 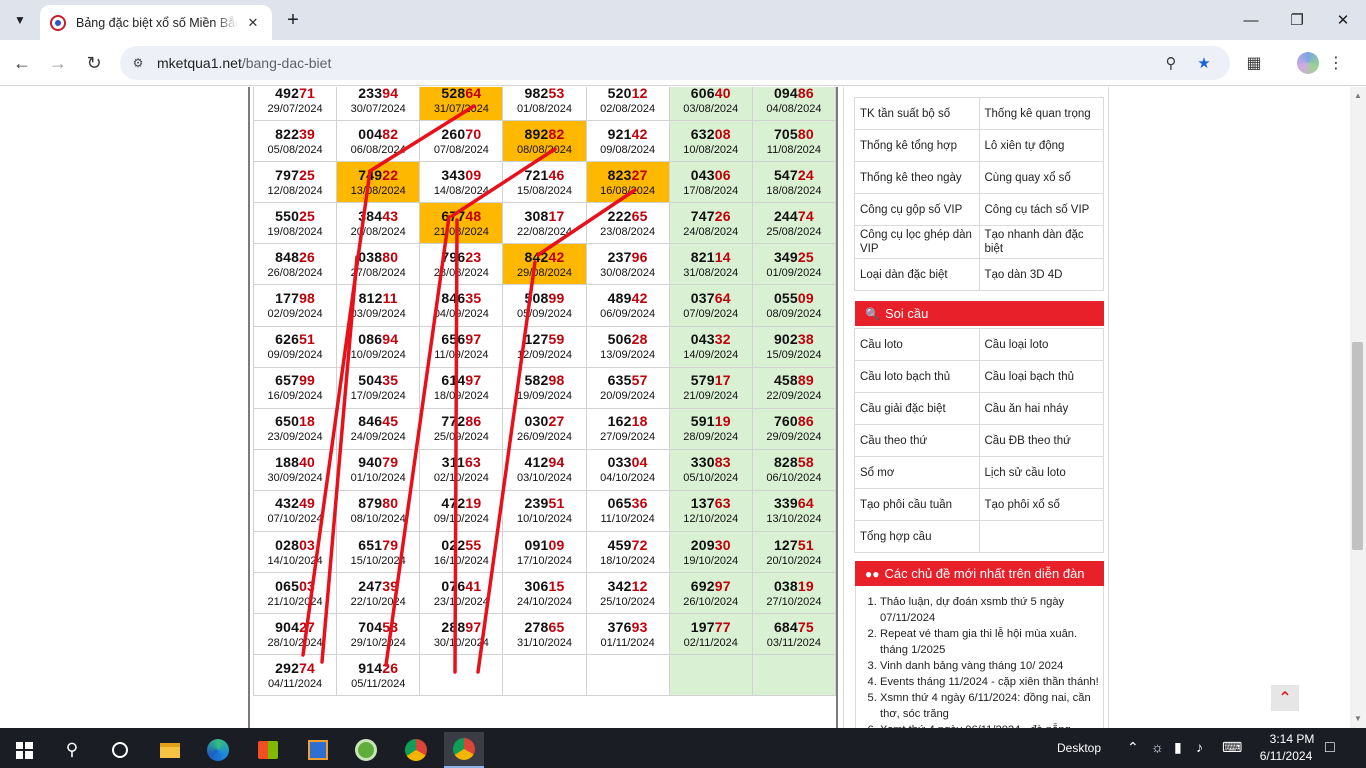 I want to click on sidebar-link: Tổng hợp cầu, so click(x=917, y=536).